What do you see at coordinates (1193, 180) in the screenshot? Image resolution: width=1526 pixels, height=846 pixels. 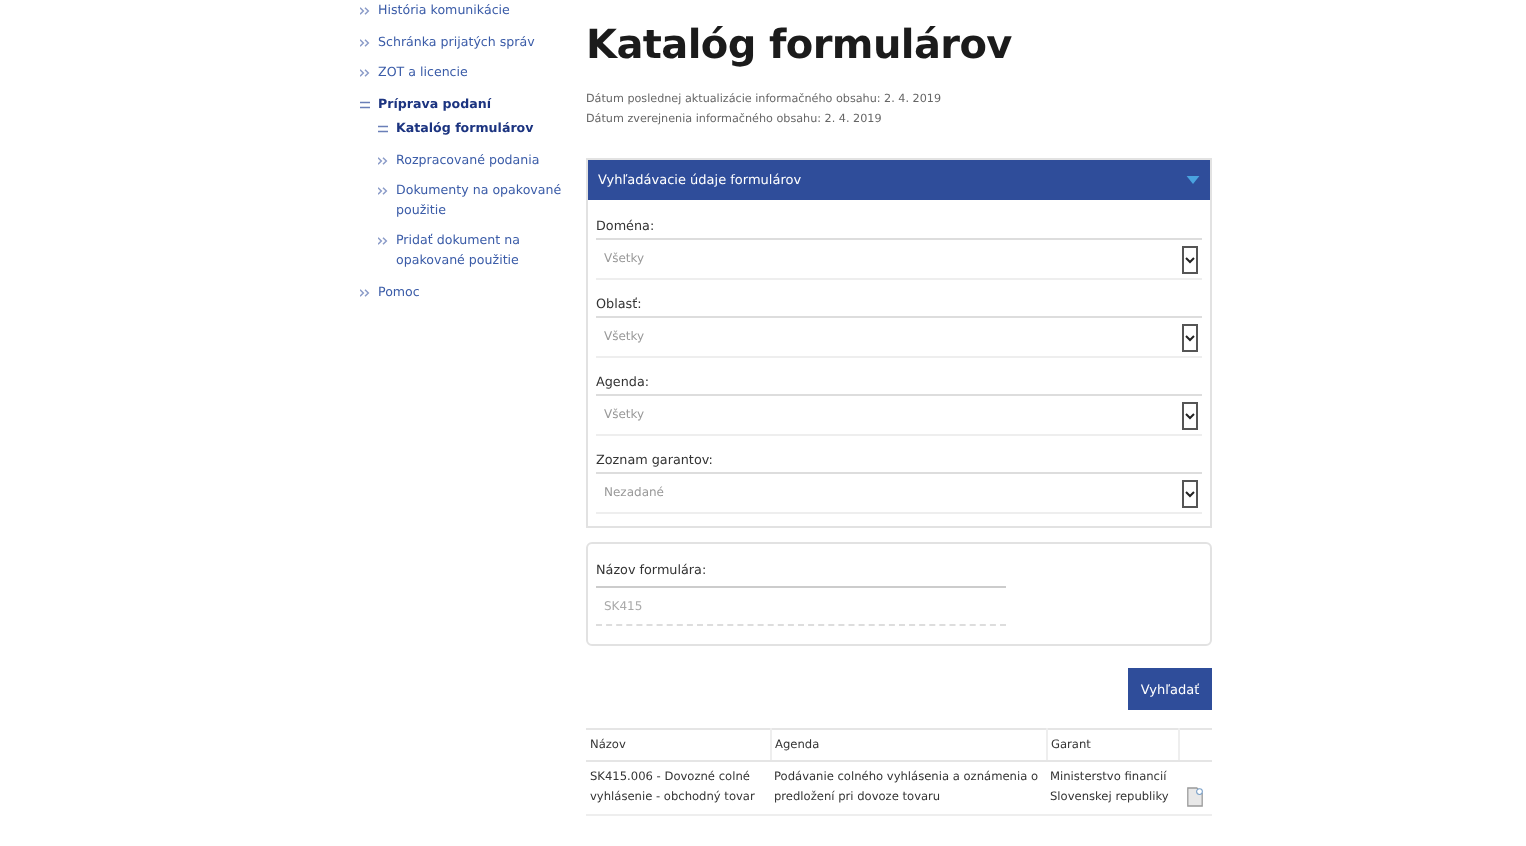 I see `caret-icon` at bounding box center [1193, 180].